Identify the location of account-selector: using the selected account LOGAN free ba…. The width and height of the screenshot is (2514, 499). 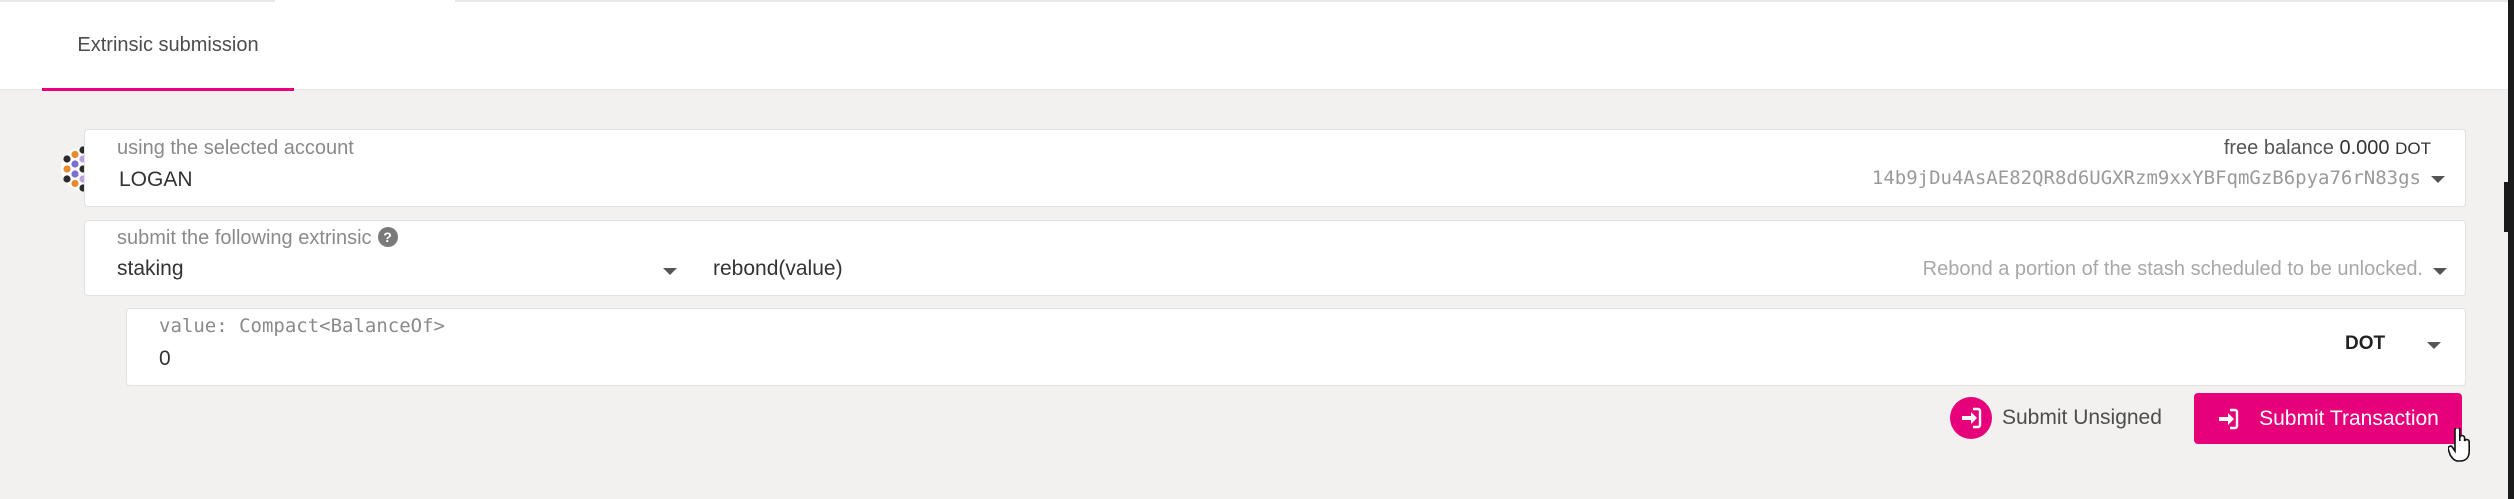
(1275, 168).